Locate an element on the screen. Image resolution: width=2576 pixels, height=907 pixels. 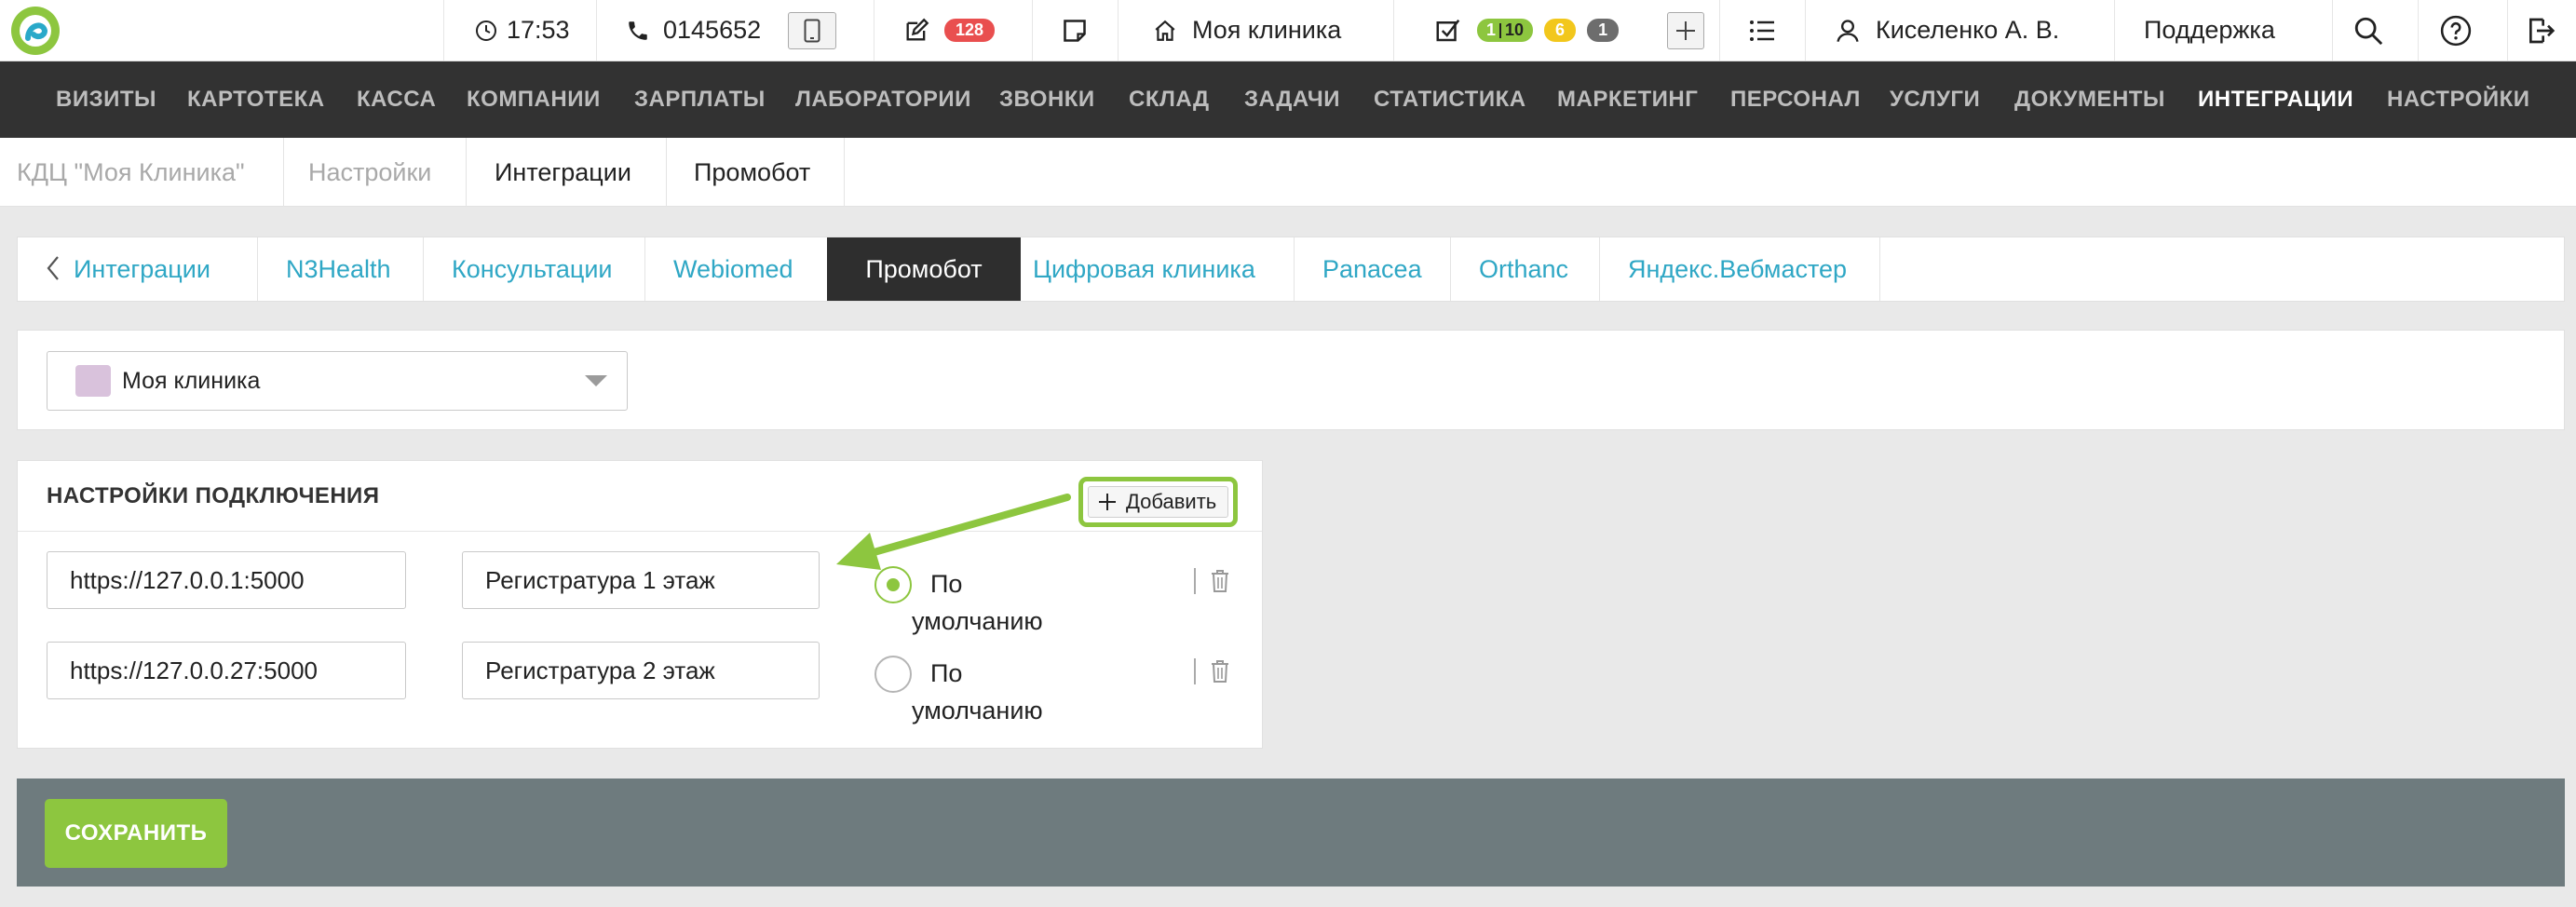
clinic-select: Моя клиника is located at coordinates (337, 381).